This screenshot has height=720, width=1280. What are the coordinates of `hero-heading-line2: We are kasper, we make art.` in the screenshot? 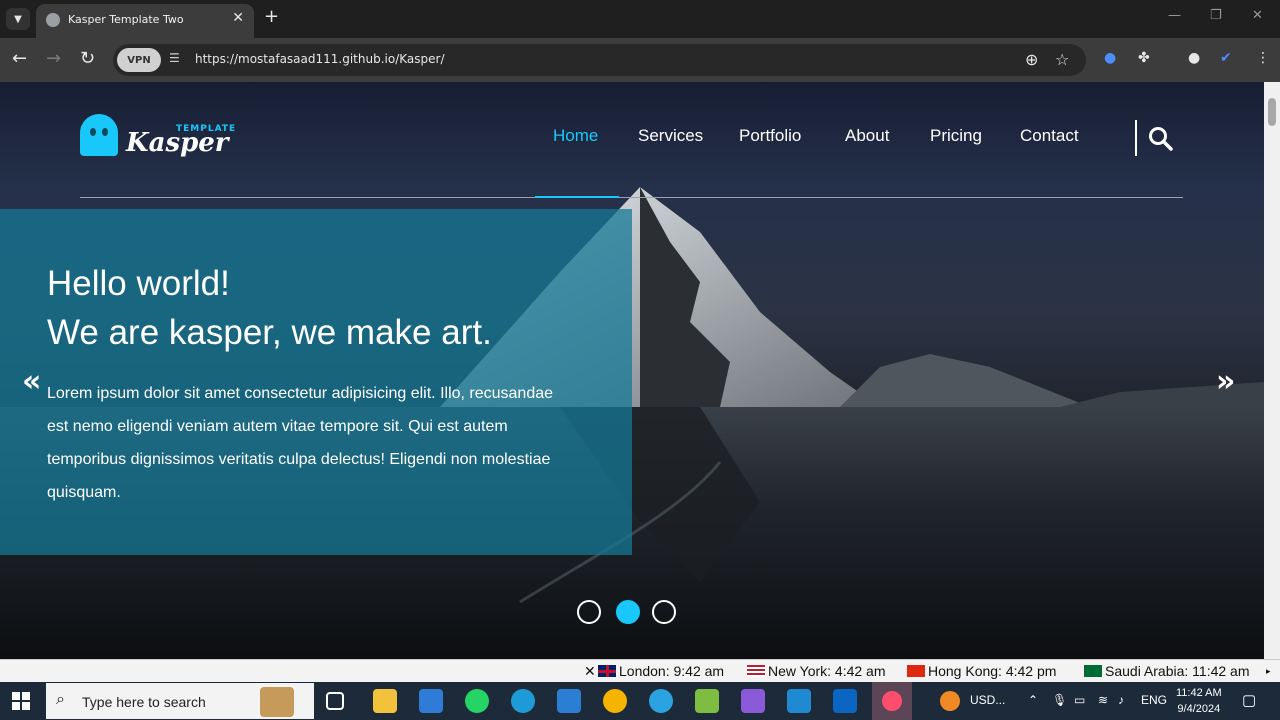 It's located at (269, 332).